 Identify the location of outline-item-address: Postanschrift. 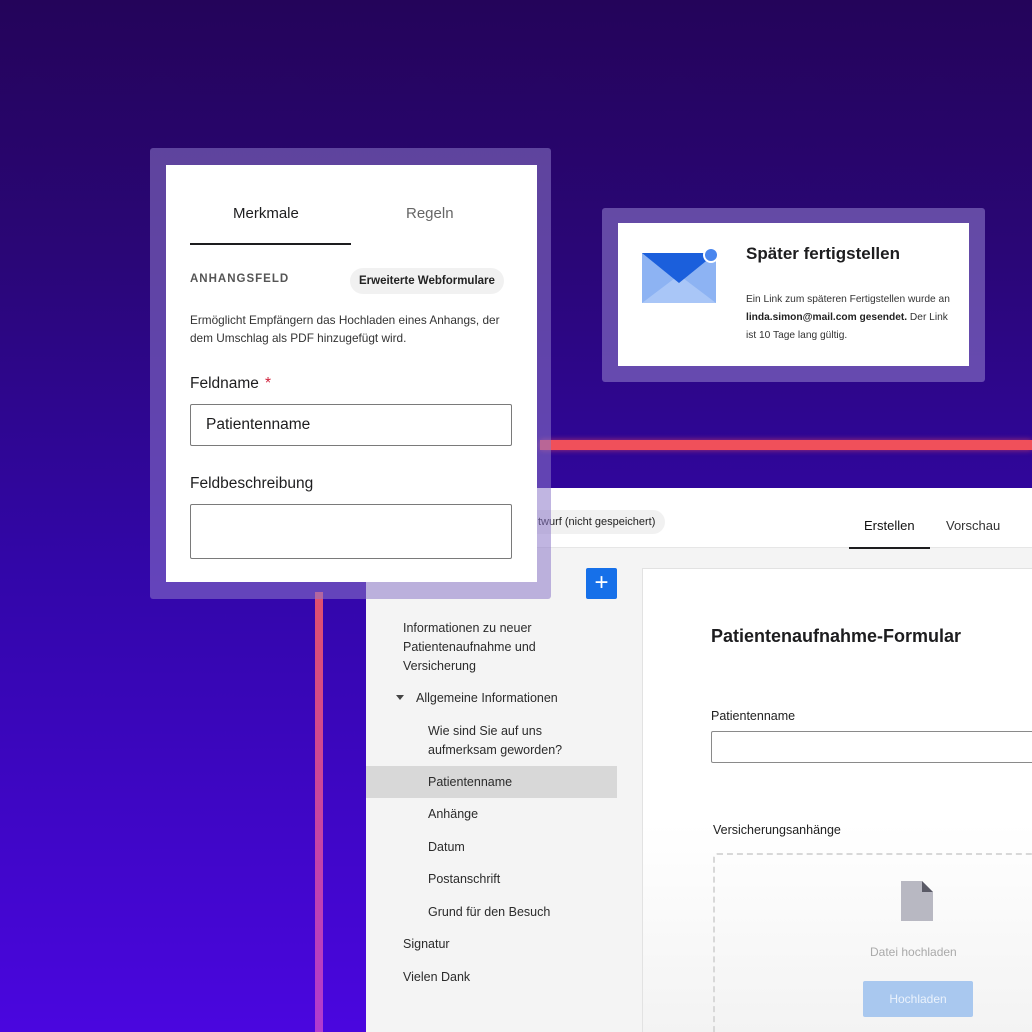
(464, 879).